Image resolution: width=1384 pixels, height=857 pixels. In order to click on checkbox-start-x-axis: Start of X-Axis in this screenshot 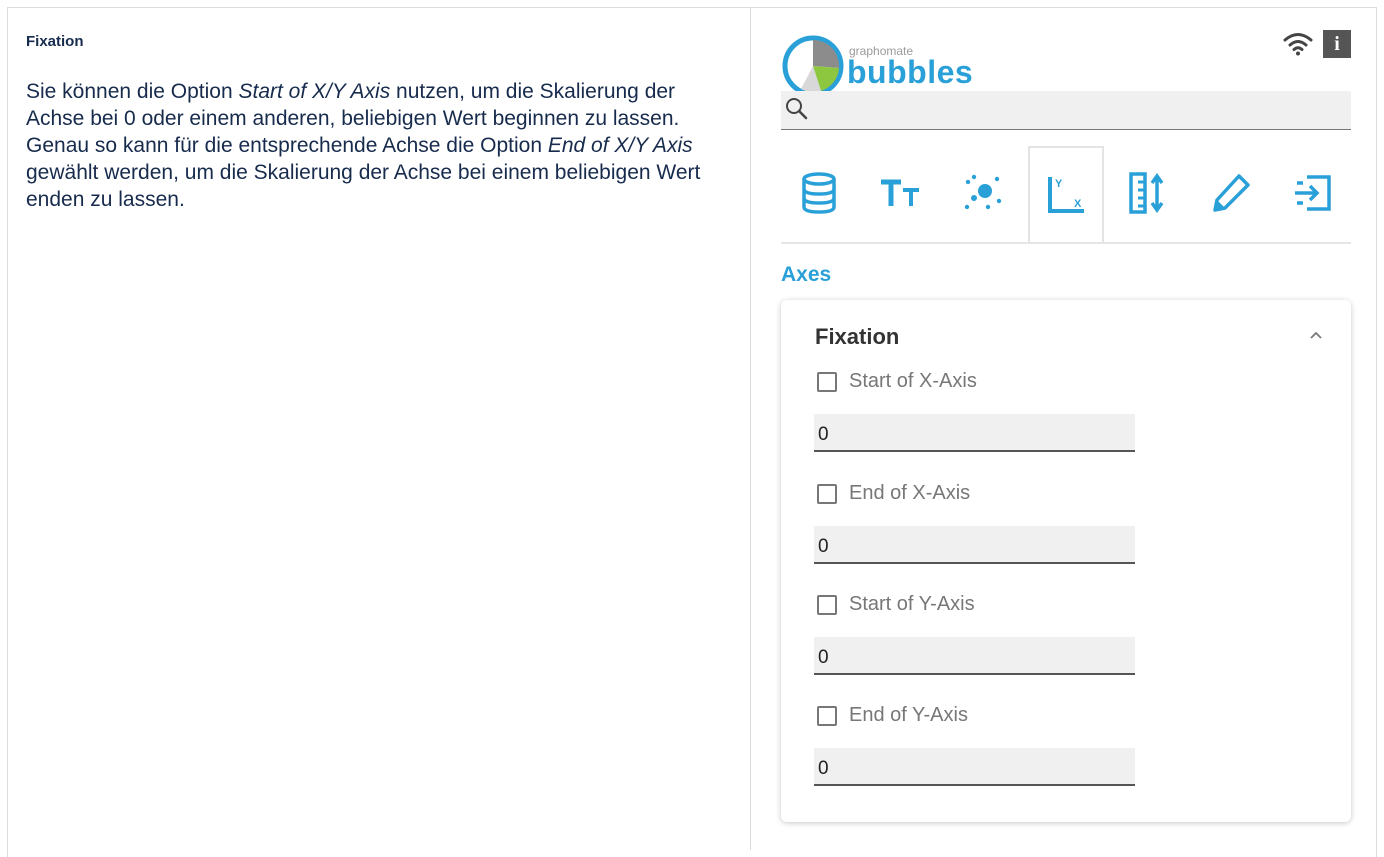, I will do `click(897, 381)`.